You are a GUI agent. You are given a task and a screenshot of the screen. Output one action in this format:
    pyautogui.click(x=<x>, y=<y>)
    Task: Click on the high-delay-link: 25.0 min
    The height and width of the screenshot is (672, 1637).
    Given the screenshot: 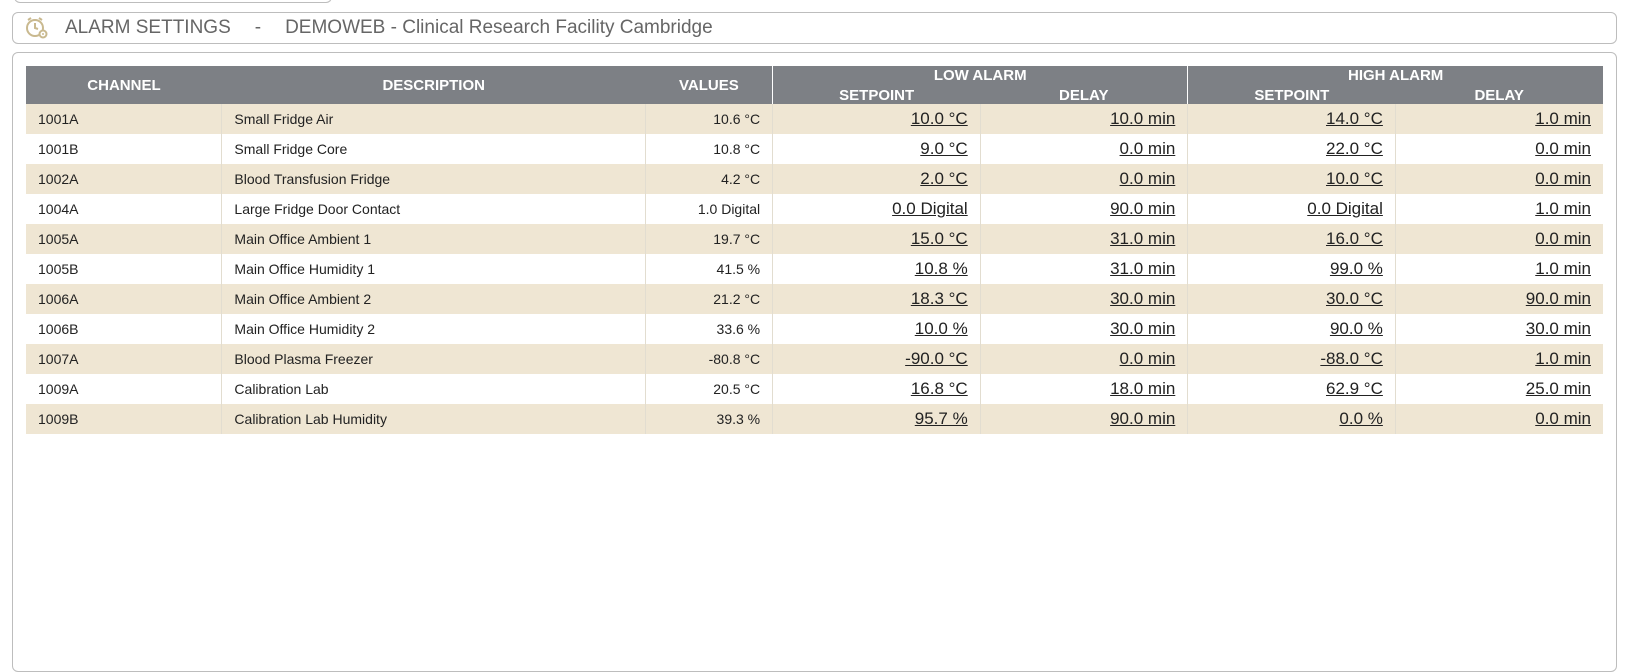 What is the action you would take?
    pyautogui.click(x=1558, y=388)
    